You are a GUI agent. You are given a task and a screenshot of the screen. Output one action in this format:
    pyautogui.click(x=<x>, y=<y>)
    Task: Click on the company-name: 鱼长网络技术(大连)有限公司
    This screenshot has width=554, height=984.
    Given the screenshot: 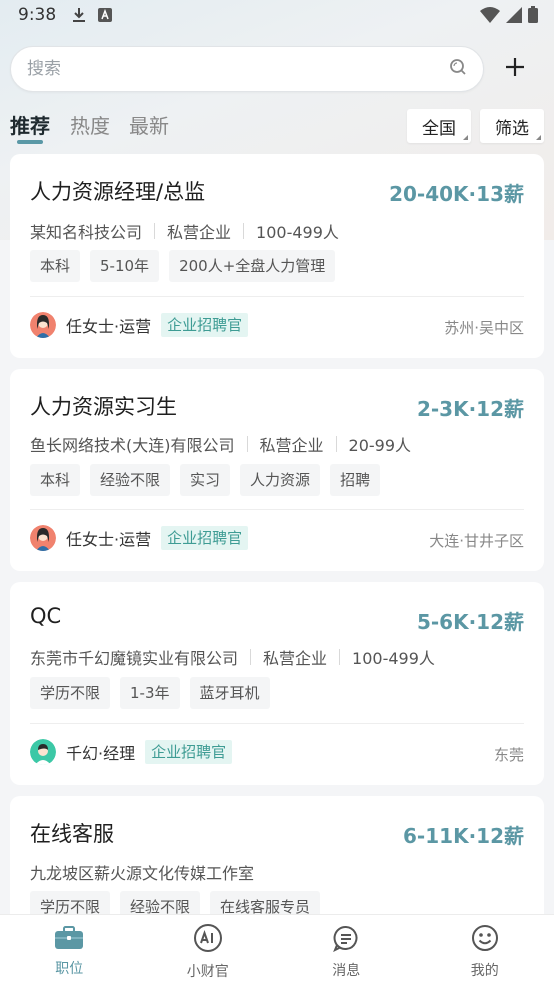 What is the action you would take?
    pyautogui.click(x=132, y=445)
    